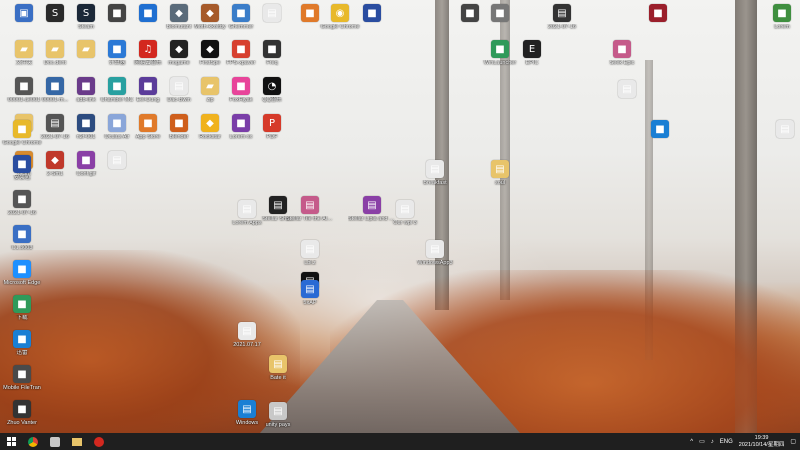 The image size is (800, 450). I want to click on taskbar-game, so click(55, 441).